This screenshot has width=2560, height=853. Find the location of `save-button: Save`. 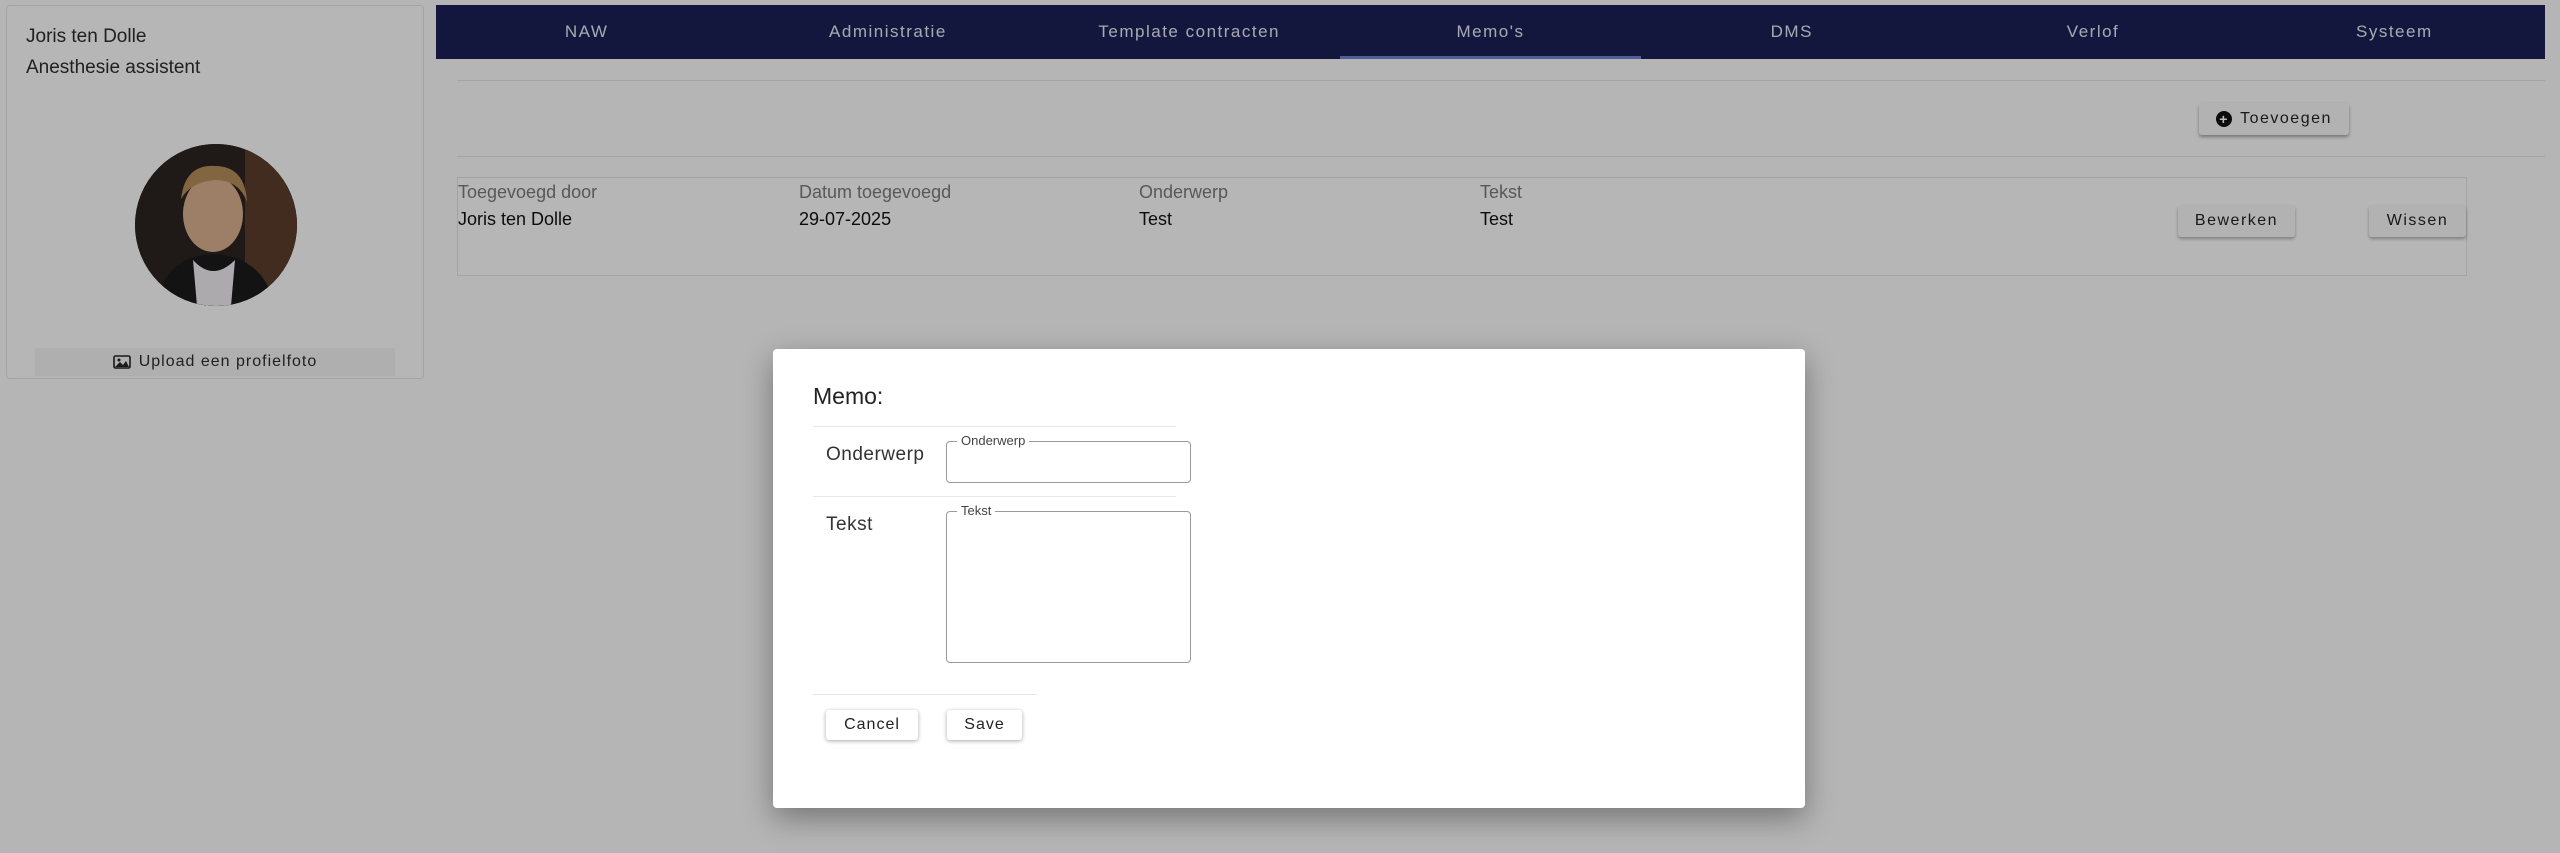

save-button: Save is located at coordinates (984, 725).